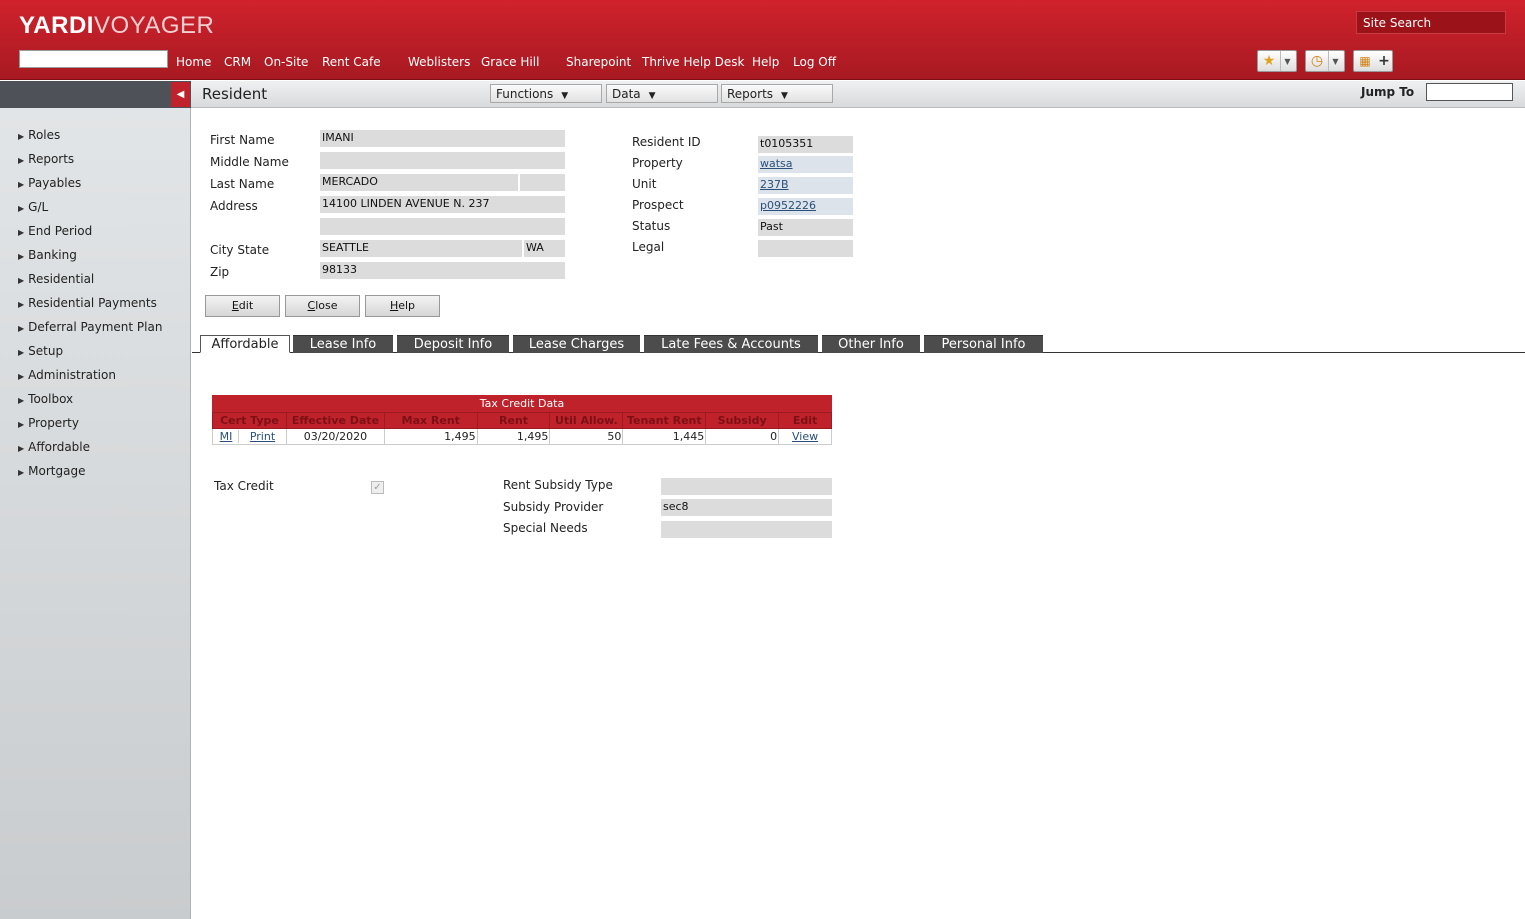  I want to click on address-label: Address, so click(234, 206).